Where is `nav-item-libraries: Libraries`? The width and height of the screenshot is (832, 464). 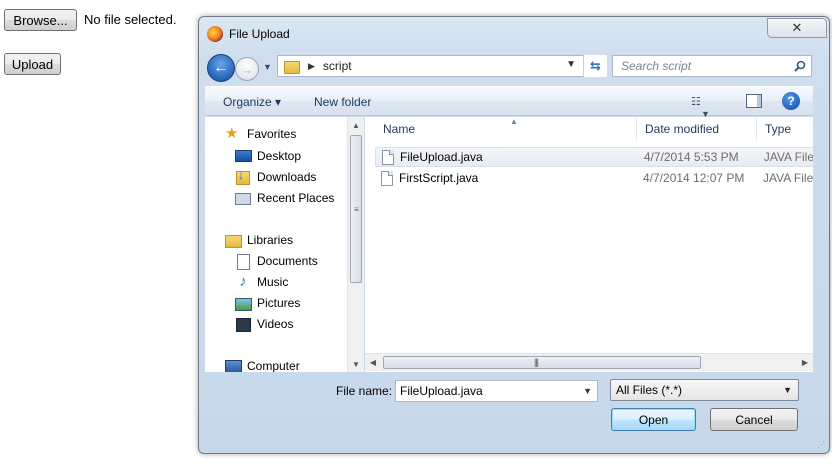
nav-item-libraries: Libraries is located at coordinates (259, 240).